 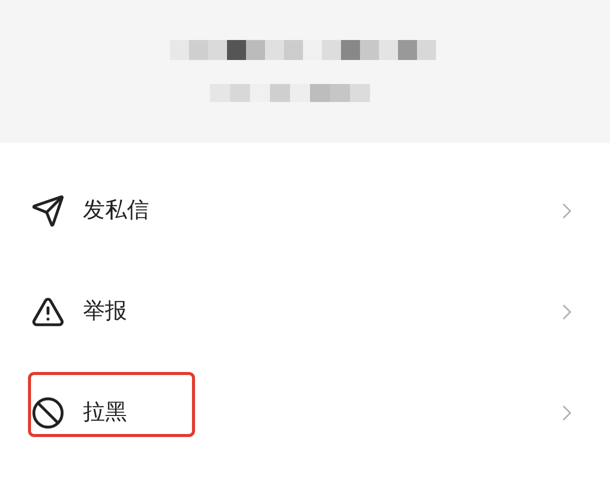 What do you see at coordinates (318, 311) in the screenshot?
I see `menu-item: 举报` at bounding box center [318, 311].